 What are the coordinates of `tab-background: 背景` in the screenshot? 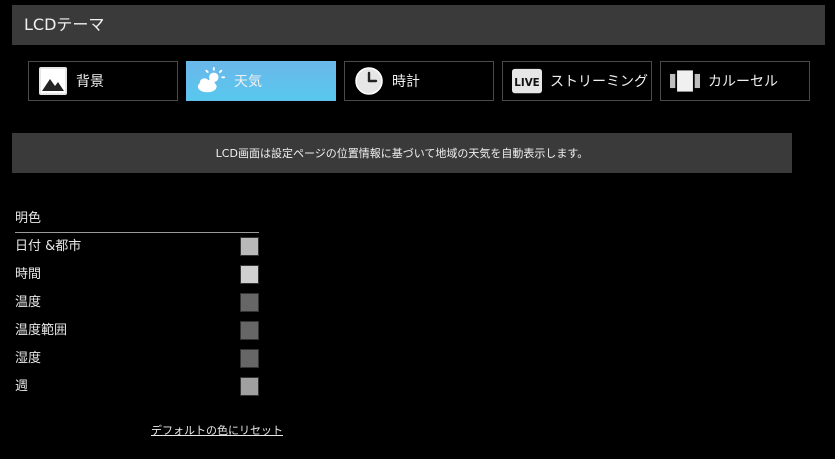 It's located at (103, 81).